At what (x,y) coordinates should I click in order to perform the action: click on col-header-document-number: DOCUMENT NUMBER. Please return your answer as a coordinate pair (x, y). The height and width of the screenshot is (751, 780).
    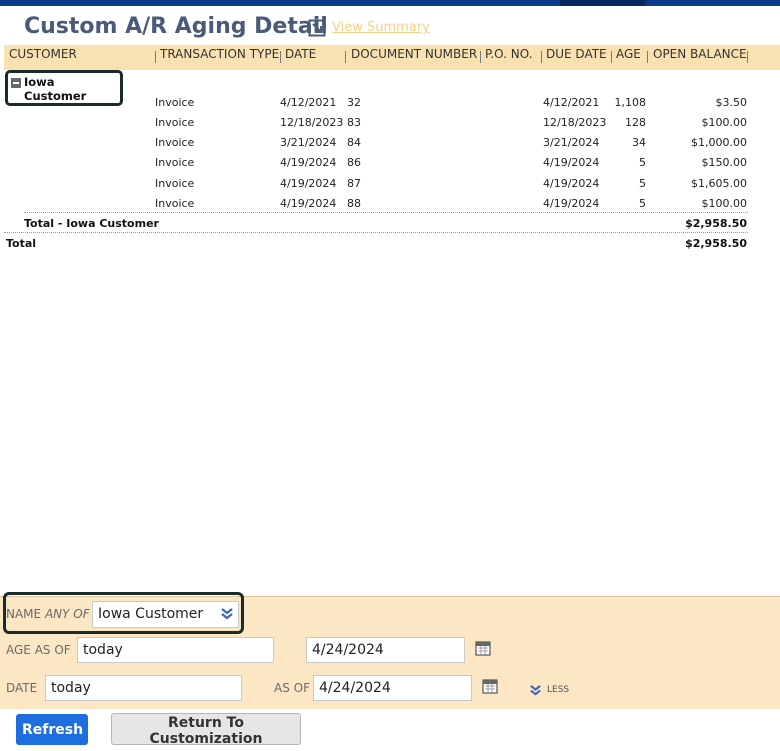
    Looking at the image, I should click on (414, 54).